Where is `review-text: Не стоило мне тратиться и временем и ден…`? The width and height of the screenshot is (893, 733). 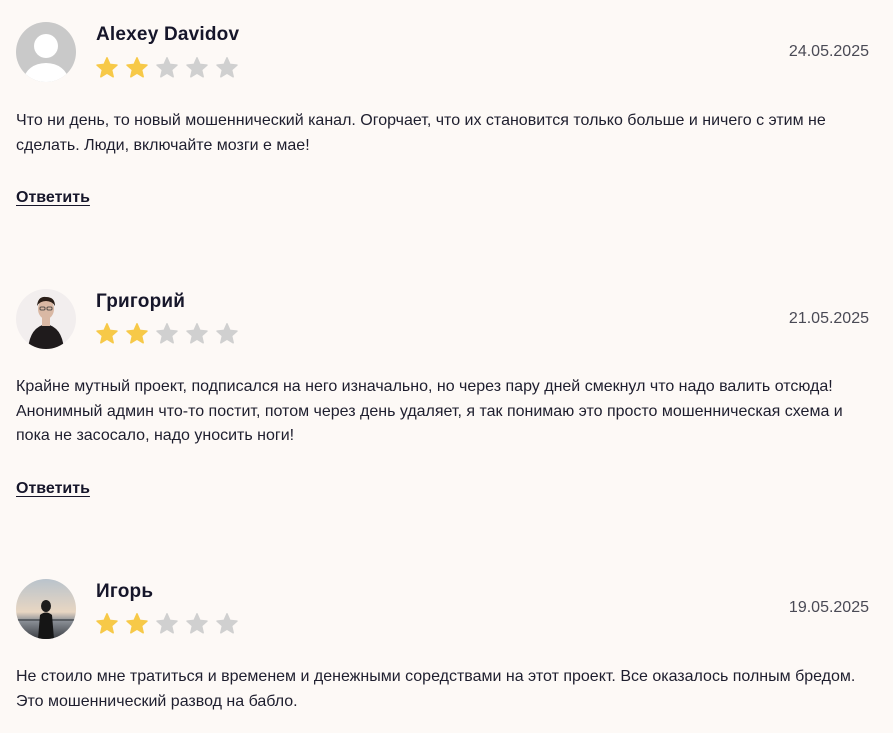
review-text: Не стоило мне тратиться и временем и ден… is located at coordinates (436, 689).